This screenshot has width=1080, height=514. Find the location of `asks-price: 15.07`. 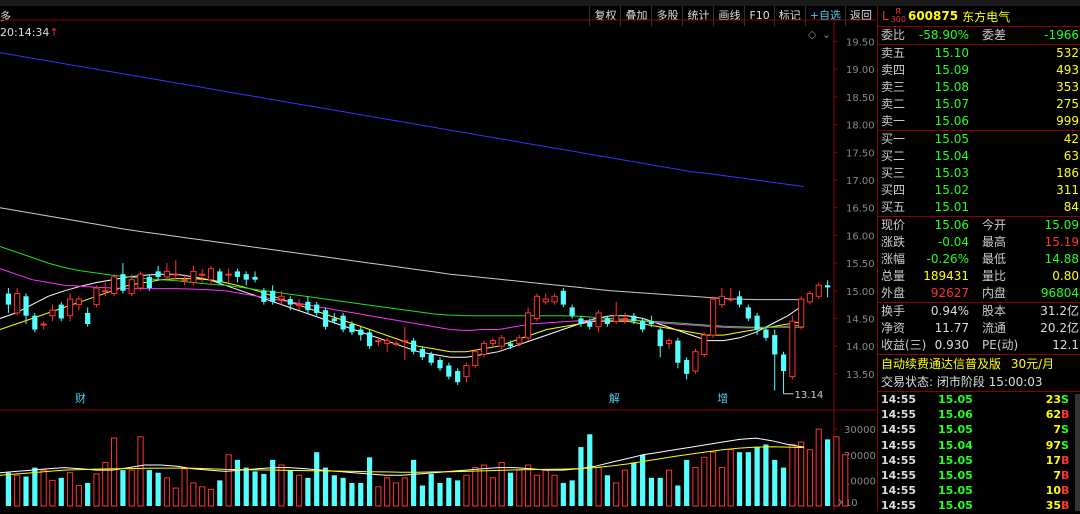

asks-price: 15.07 is located at coordinates (951, 104).